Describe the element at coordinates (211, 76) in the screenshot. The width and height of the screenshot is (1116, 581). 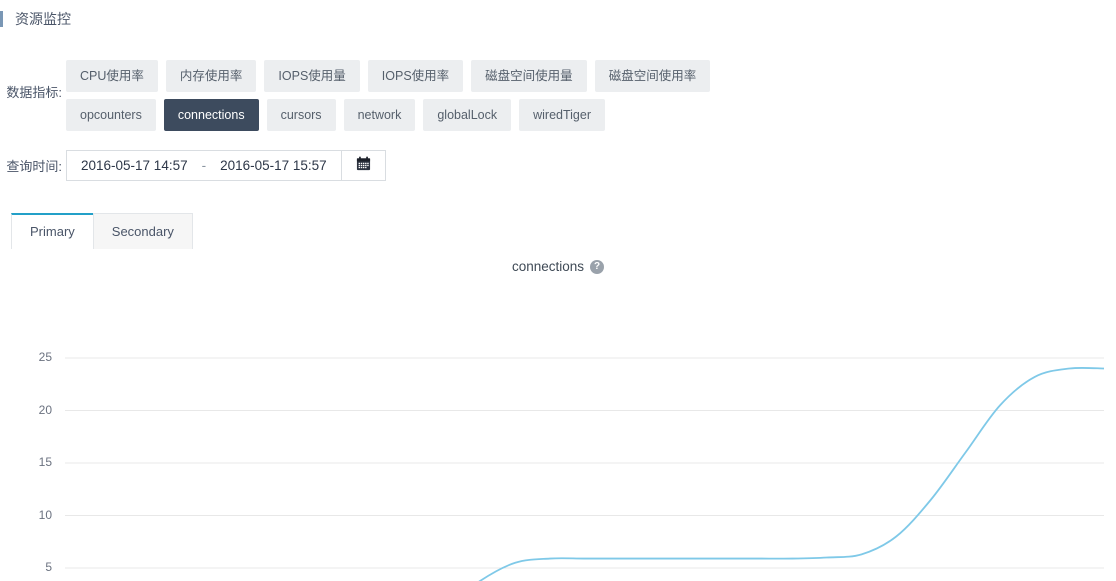
I see `metric-button-memory-usage: 内存使用率` at that location.